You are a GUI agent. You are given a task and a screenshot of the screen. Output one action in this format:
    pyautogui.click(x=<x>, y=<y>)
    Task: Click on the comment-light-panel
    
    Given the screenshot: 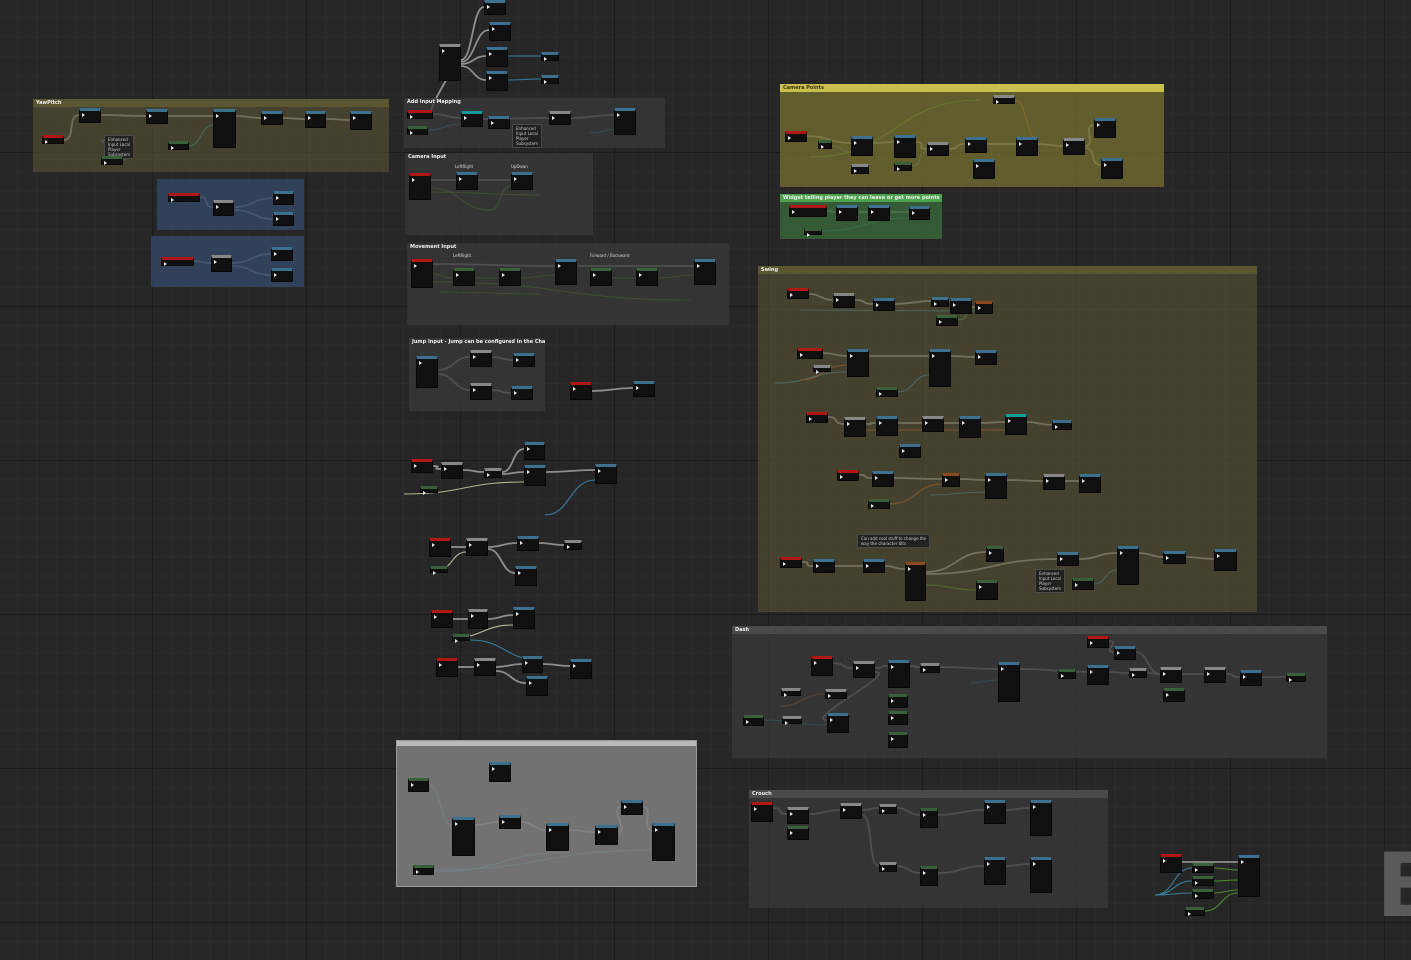 What is the action you would take?
    pyautogui.click(x=546, y=813)
    